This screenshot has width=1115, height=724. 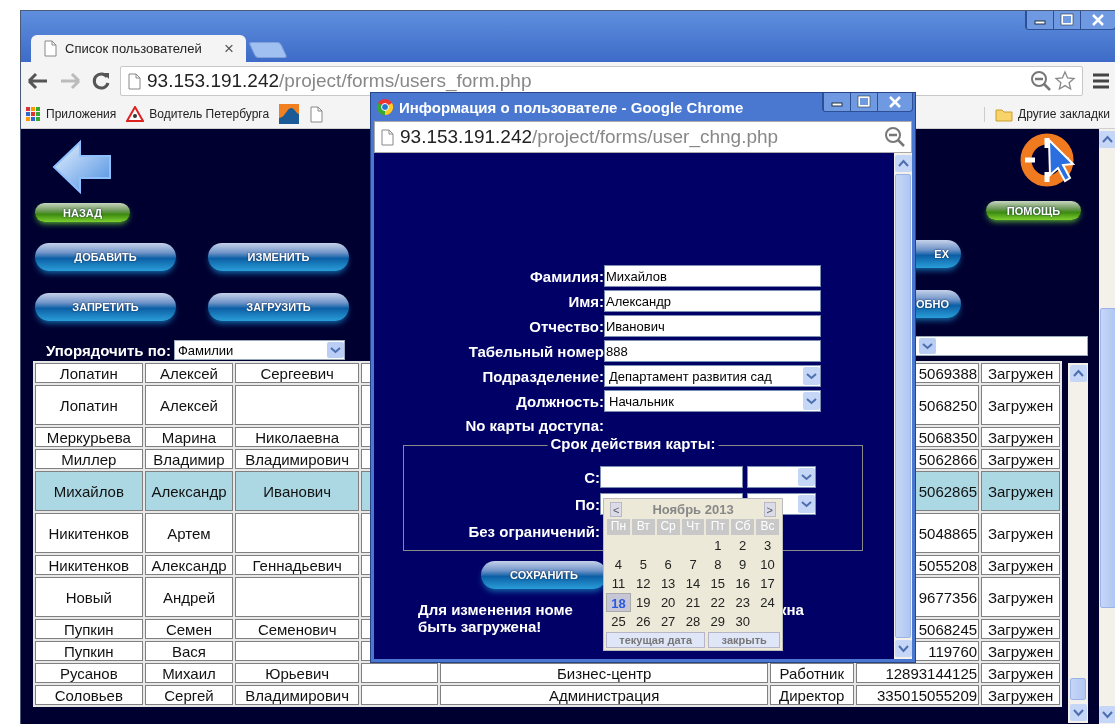 What do you see at coordinates (71, 114) in the screenshot?
I see `bookmark: Приложения` at bounding box center [71, 114].